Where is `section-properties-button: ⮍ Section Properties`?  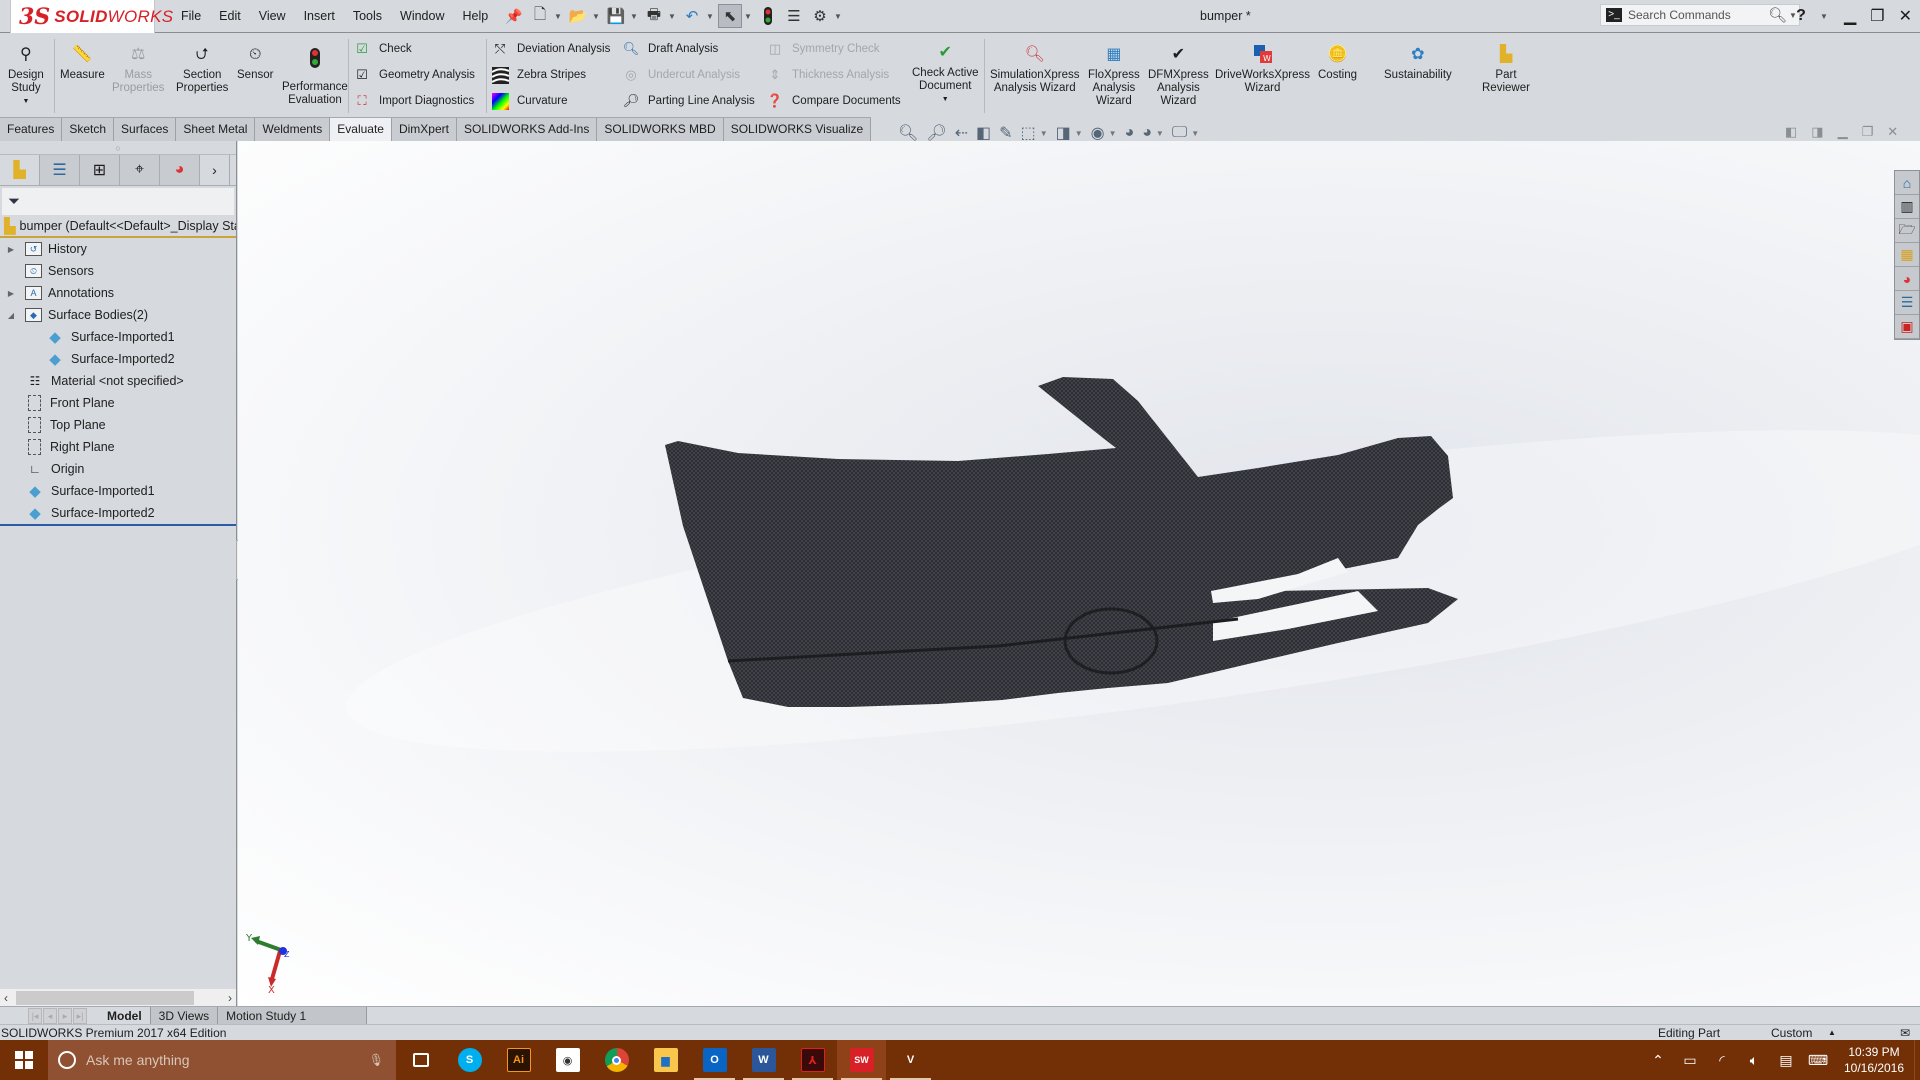 section-properties-button: ⮍ Section Properties is located at coordinates (202, 69).